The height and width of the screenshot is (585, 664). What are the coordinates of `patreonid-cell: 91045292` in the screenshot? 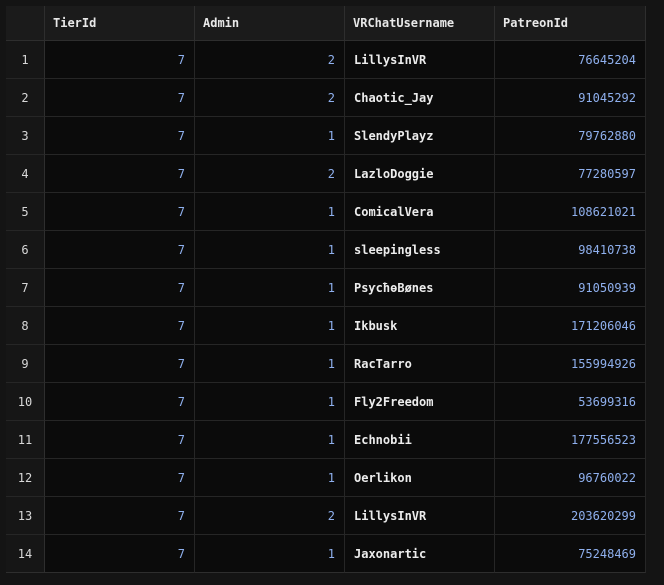 It's located at (570, 98).